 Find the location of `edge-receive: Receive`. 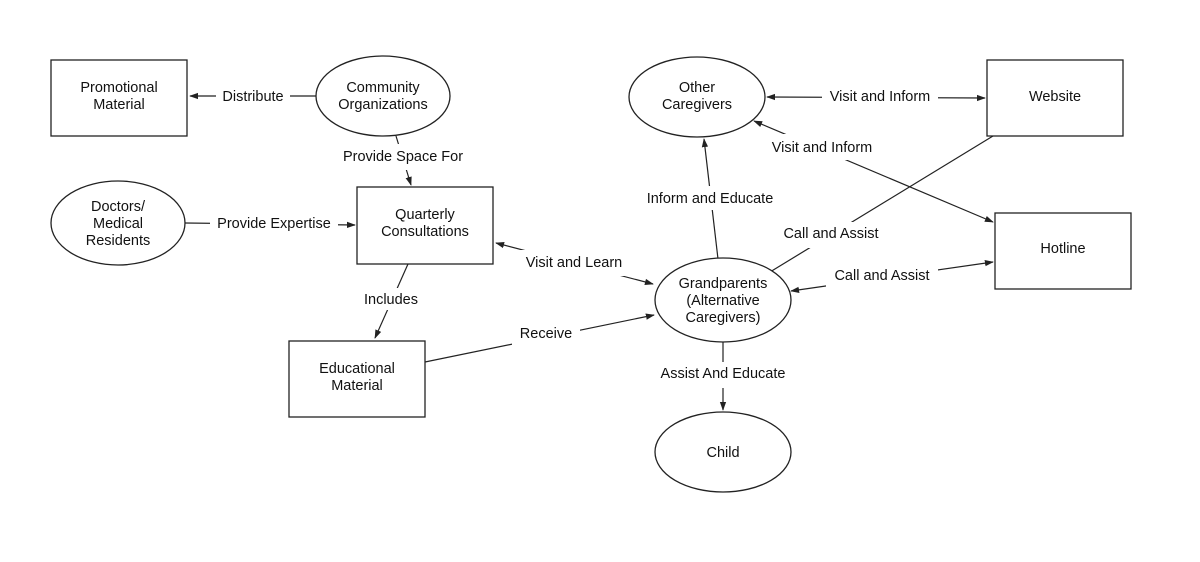

edge-receive: Receive is located at coordinates (539, 338).